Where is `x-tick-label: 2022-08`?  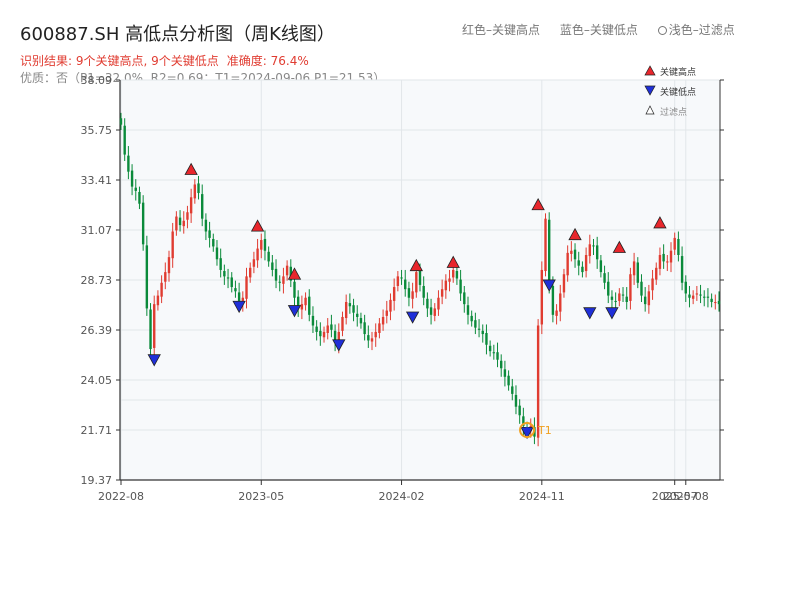 x-tick-label: 2022-08 is located at coordinates (121, 496).